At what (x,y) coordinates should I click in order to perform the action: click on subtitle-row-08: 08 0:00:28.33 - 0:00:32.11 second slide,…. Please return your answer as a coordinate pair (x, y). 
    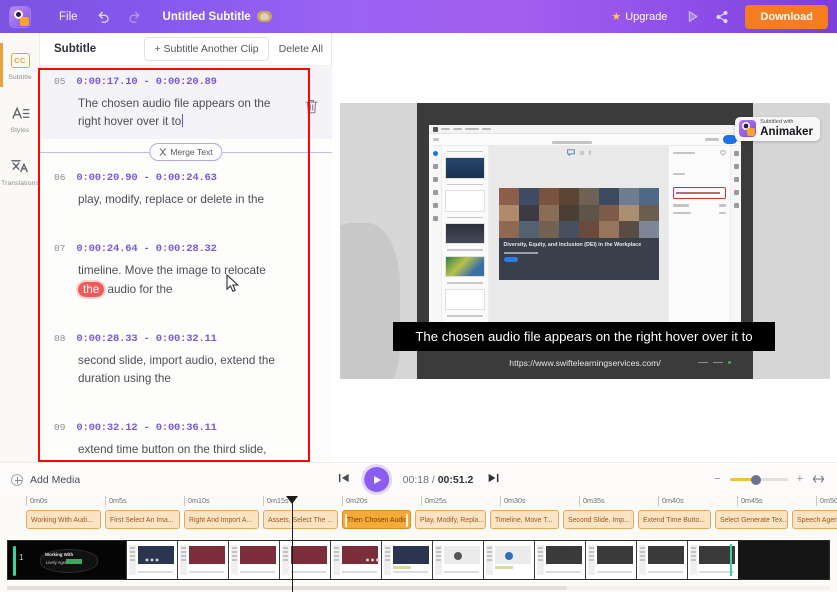
    Looking at the image, I should click on (186, 359).